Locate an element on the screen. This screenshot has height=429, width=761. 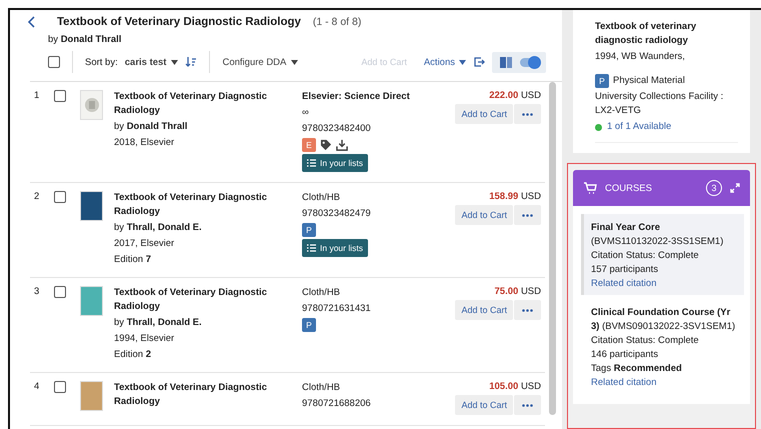
scrollbar is located at coordinates (552, 248).